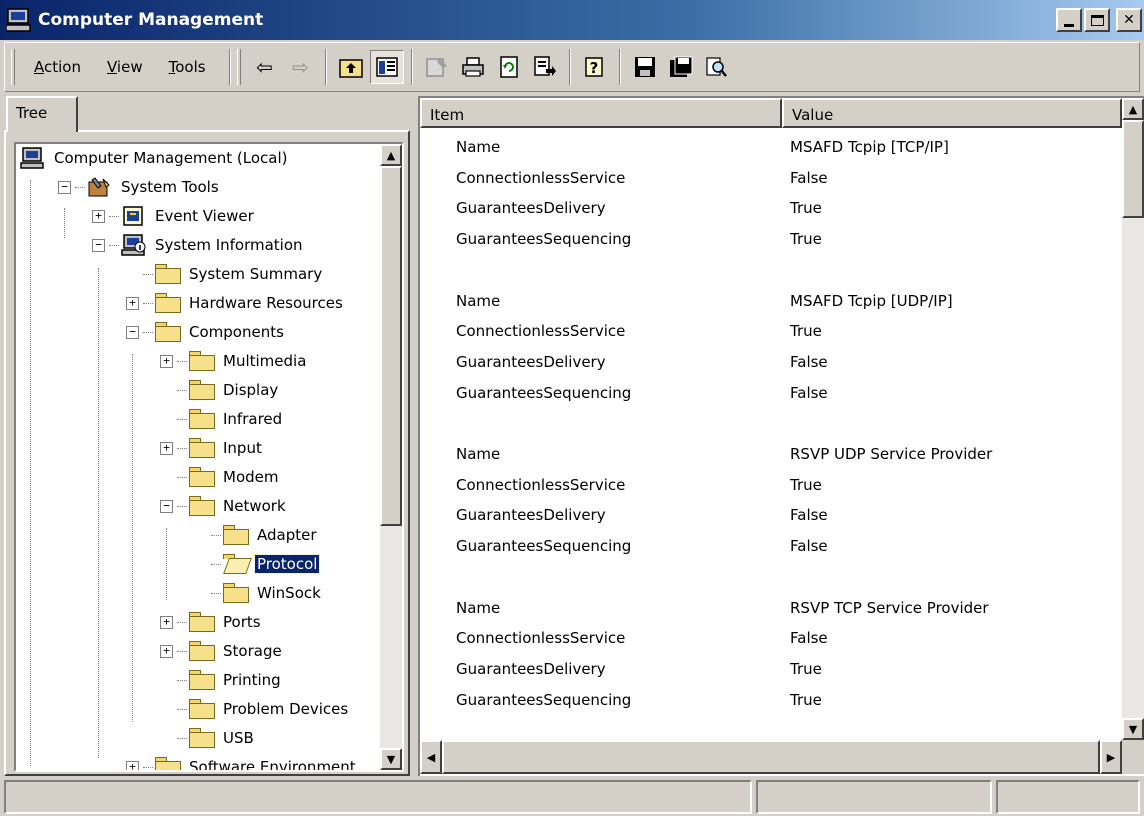 The height and width of the screenshot is (816, 1144). I want to click on title-bar: Computer Management ✕, so click(572, 20).